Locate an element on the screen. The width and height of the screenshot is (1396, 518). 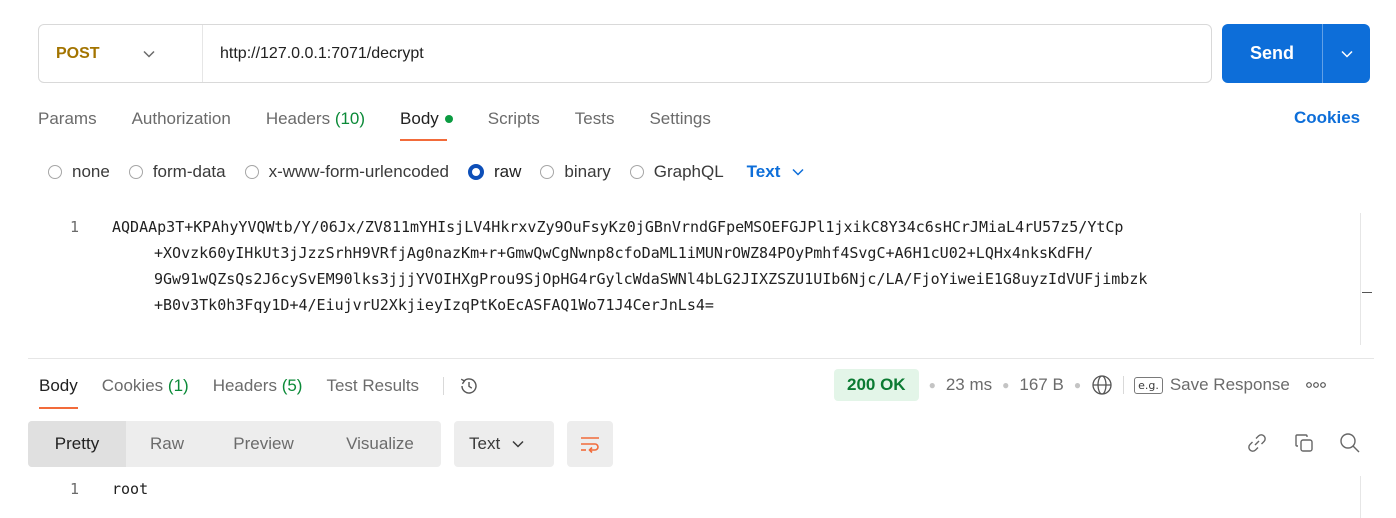
pane-divider is located at coordinates (701, 358).